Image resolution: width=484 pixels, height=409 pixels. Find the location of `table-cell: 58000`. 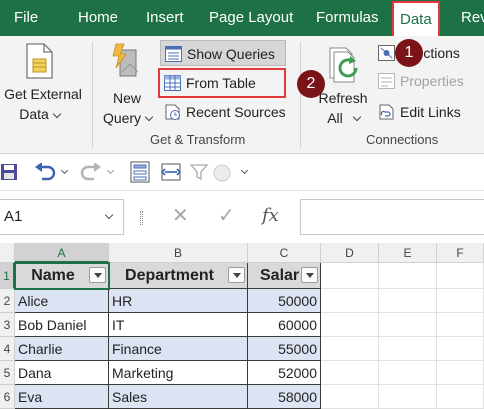

table-cell: 58000 is located at coordinates (284, 397).